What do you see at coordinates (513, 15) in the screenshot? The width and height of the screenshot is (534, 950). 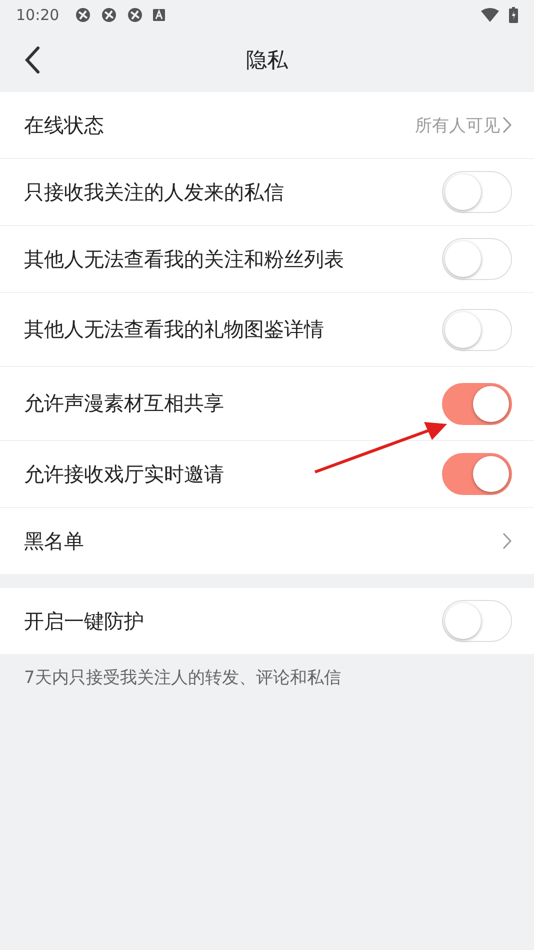 I see `battery-icon` at bounding box center [513, 15].